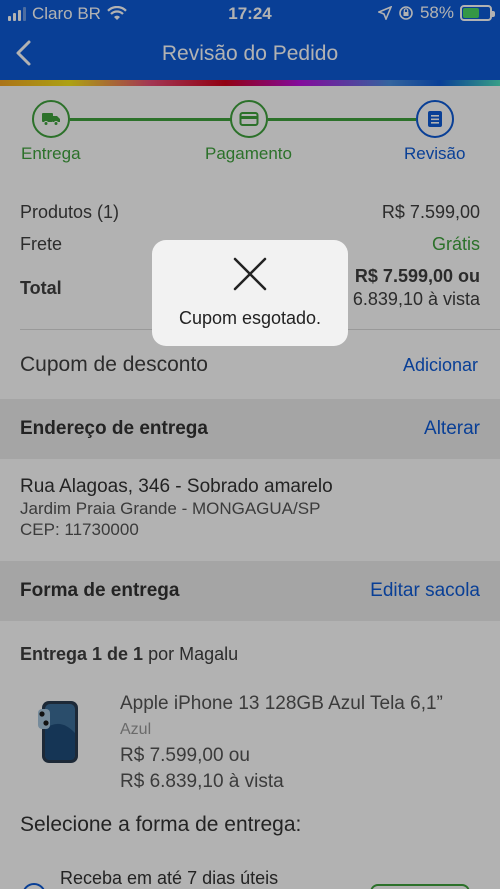  I want to click on toast-text: Cupom esgotado., so click(250, 318).